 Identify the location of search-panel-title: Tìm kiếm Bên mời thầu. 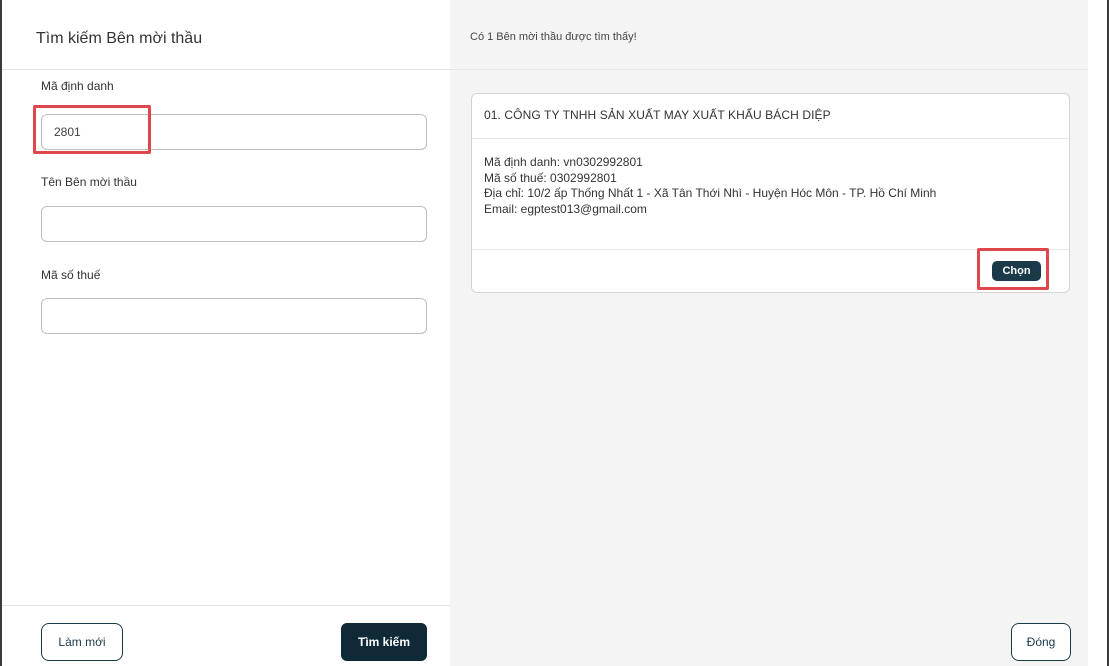
(119, 38).